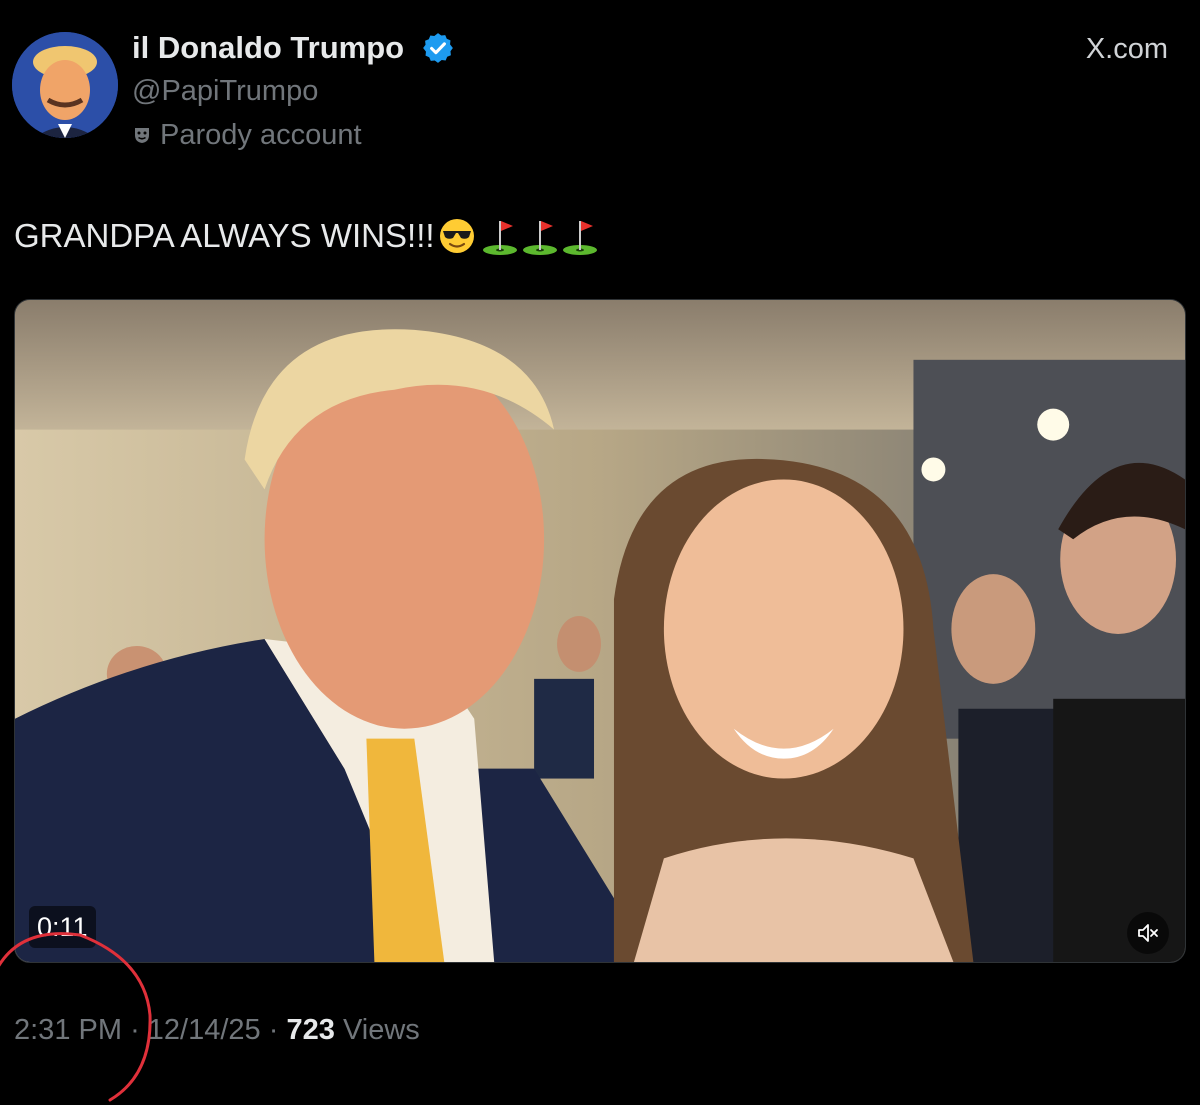 The width and height of the screenshot is (1200, 1105). I want to click on speaker-muted-icon, so click(1148, 933).